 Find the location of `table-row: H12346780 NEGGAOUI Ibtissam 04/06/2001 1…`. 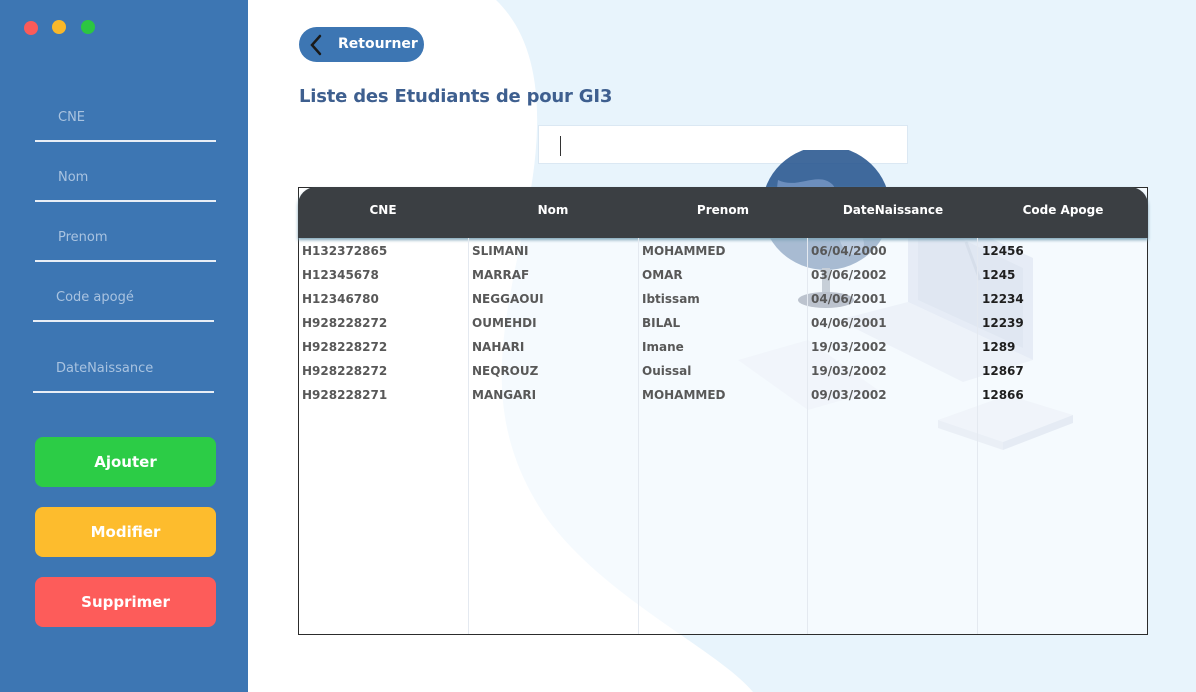

table-row: H12346780 NEGGAOUI Ibtissam 04/06/2001 1… is located at coordinates (723, 301).